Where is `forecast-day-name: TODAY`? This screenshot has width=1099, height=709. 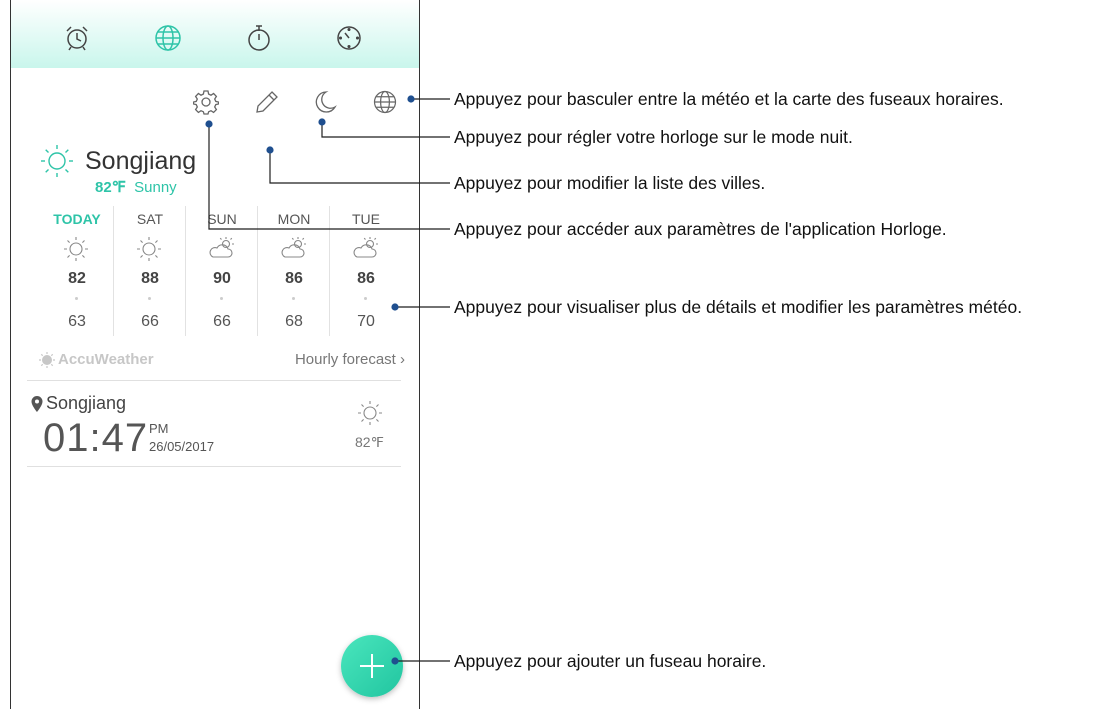 forecast-day-name: TODAY is located at coordinates (77, 219).